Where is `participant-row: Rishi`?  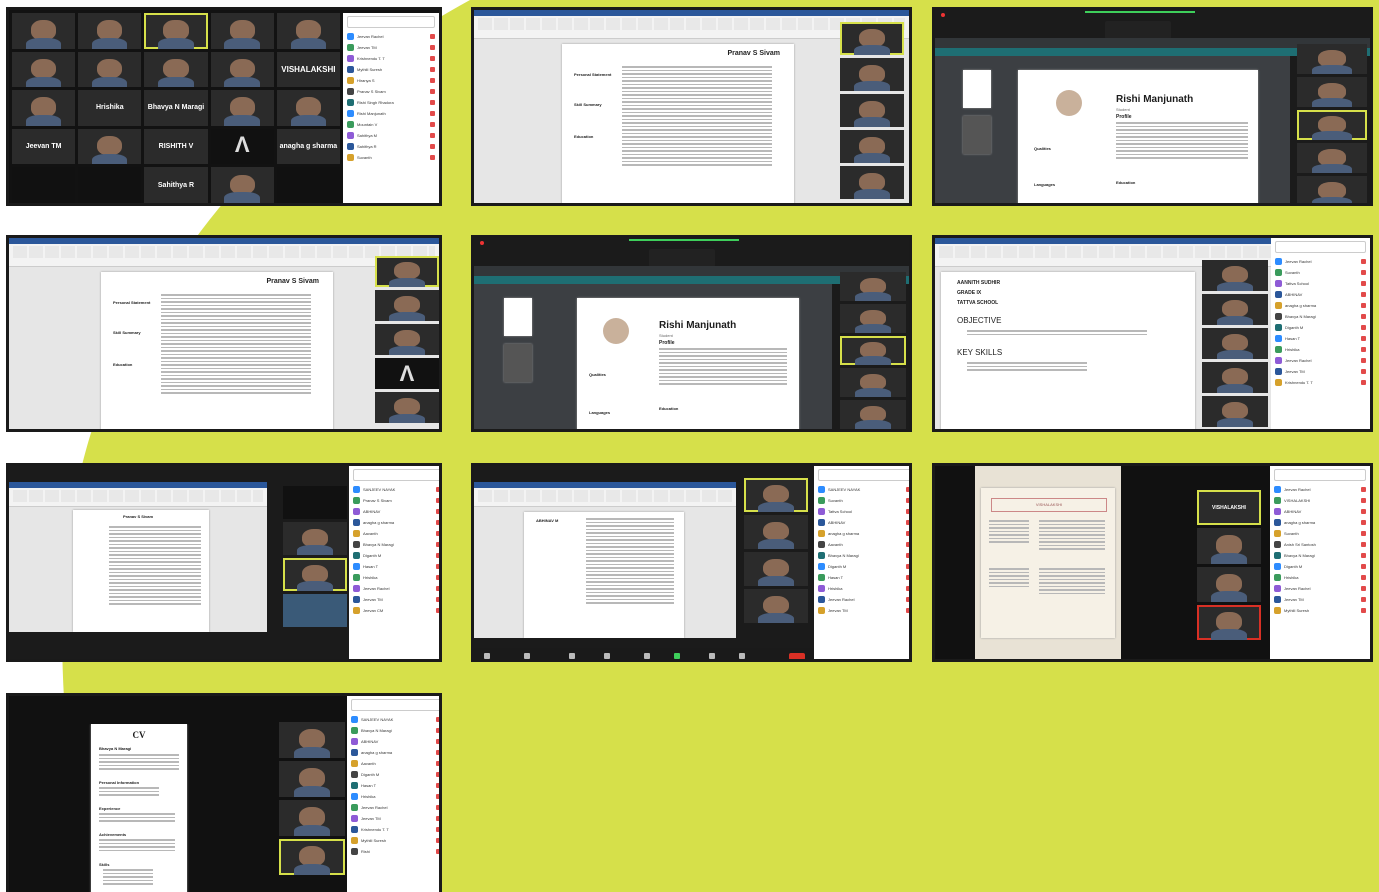 participant-row: Rishi is located at coordinates (393, 851).